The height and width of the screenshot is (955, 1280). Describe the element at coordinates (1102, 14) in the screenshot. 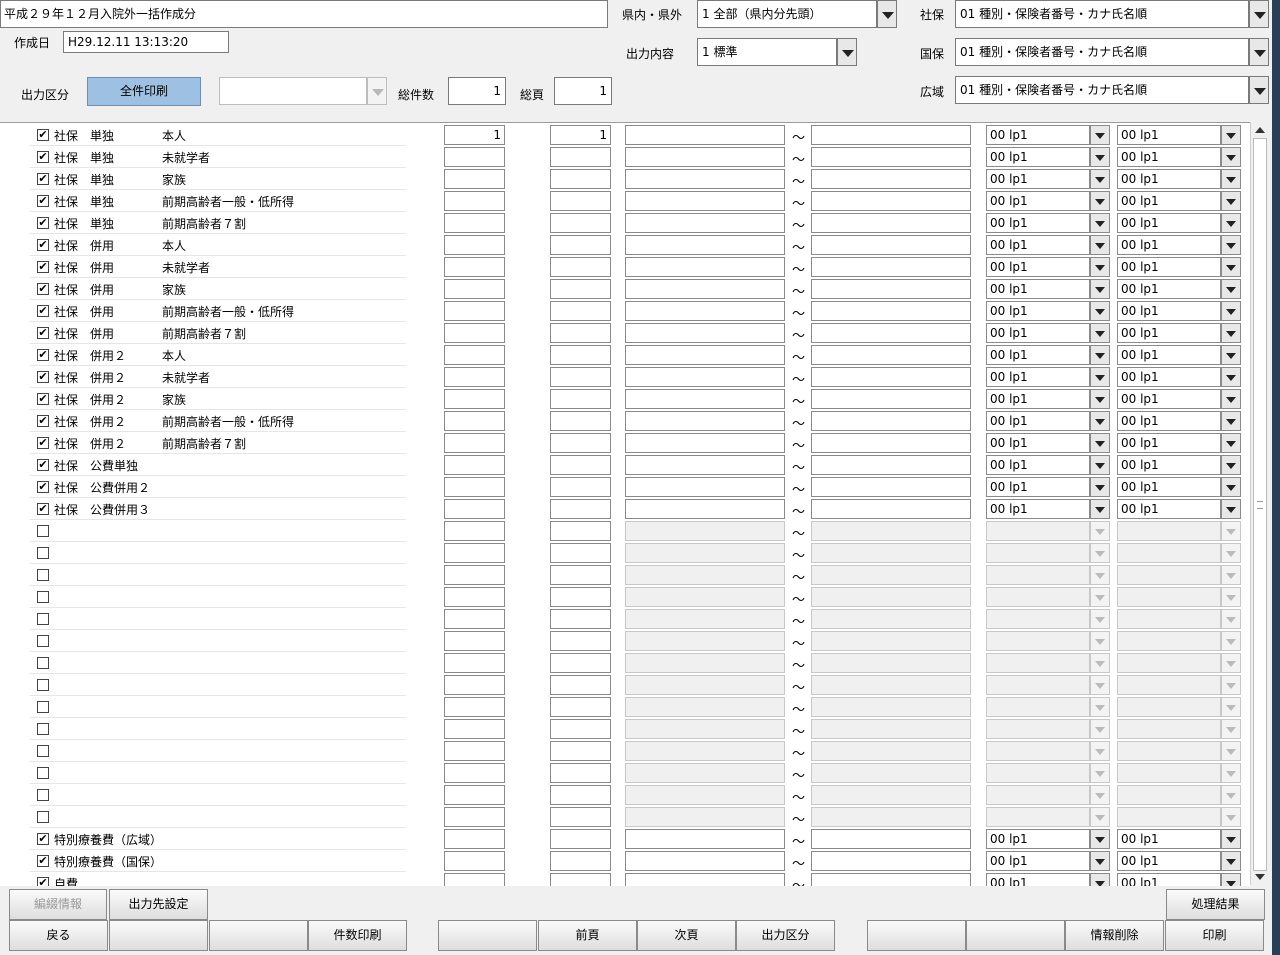

I see `shaho-sort-select: 01 種別・保険者番号・カナ氏名順` at that location.